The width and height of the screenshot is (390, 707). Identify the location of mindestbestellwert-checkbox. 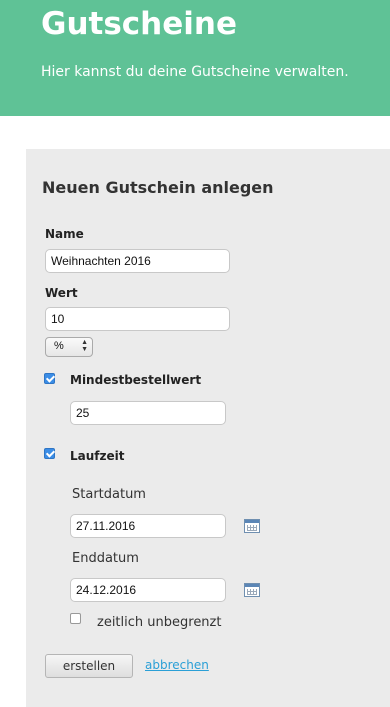
(49, 378).